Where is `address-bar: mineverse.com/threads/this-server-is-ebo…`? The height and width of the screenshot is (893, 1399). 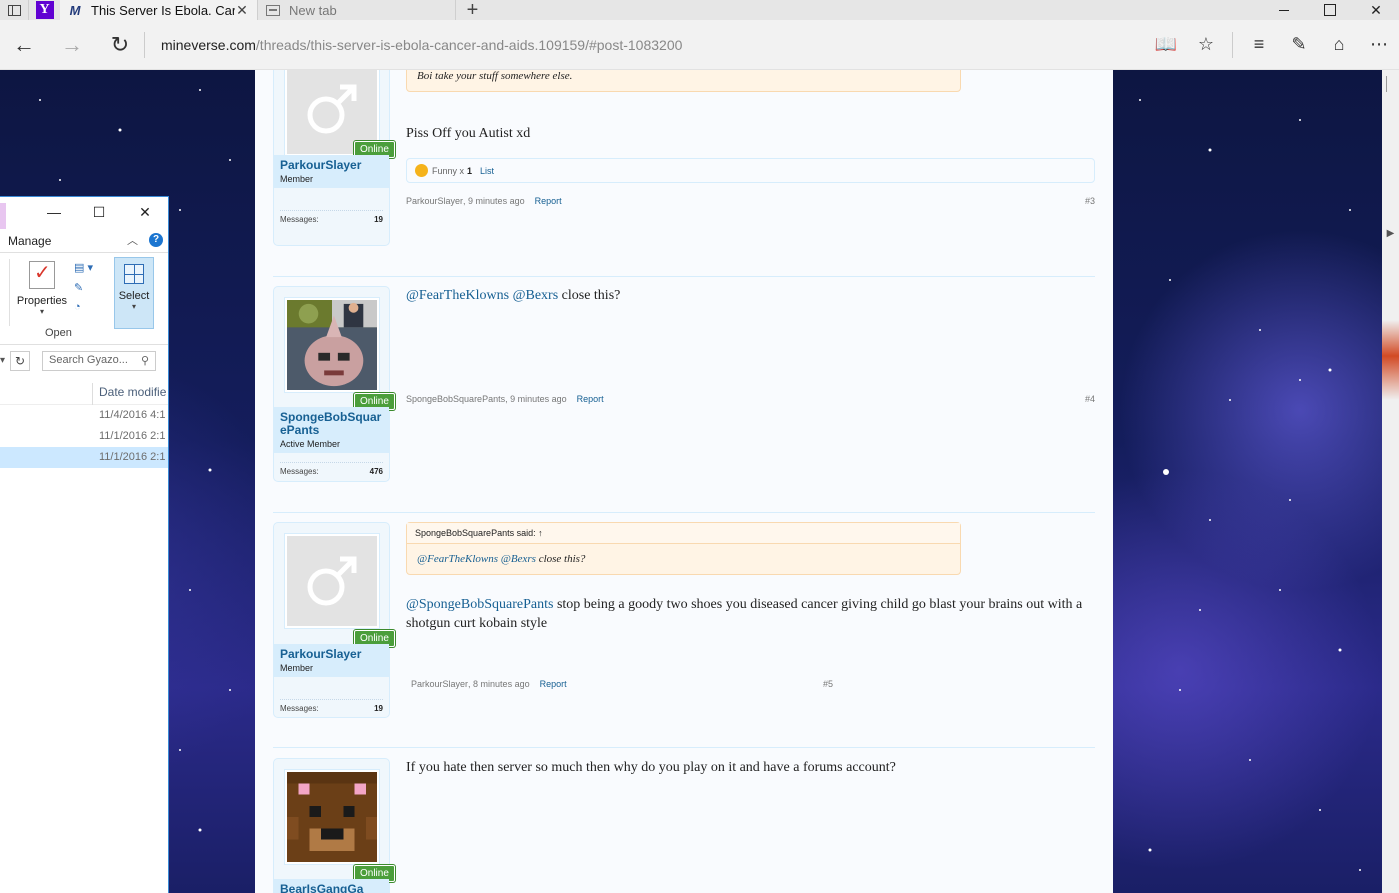 address-bar: mineverse.com/threads/this-server-is-ebo… is located at coordinates (648, 45).